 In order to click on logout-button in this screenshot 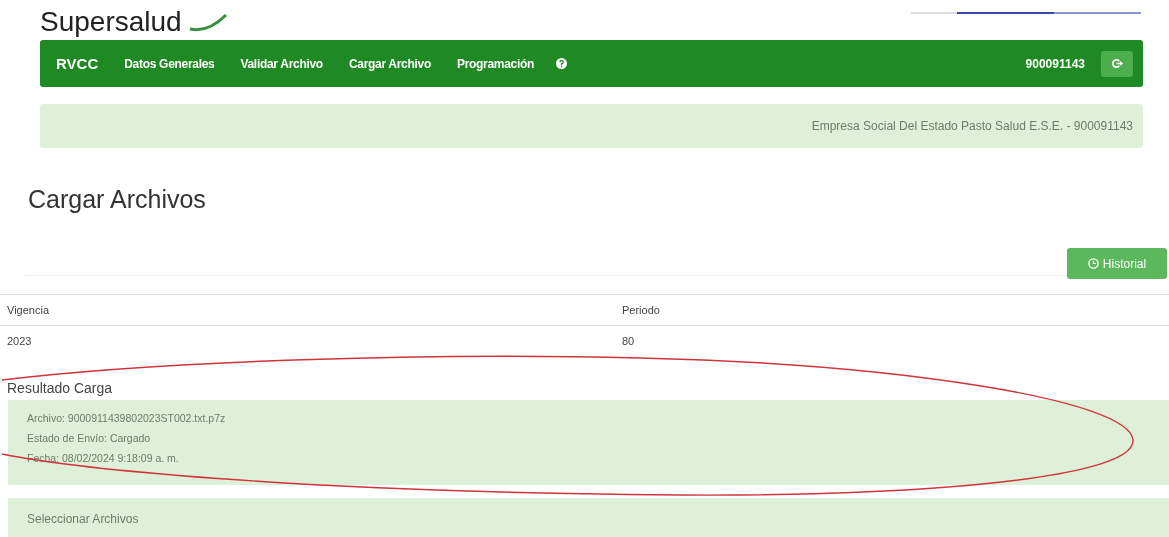, I will do `click(1117, 63)`.